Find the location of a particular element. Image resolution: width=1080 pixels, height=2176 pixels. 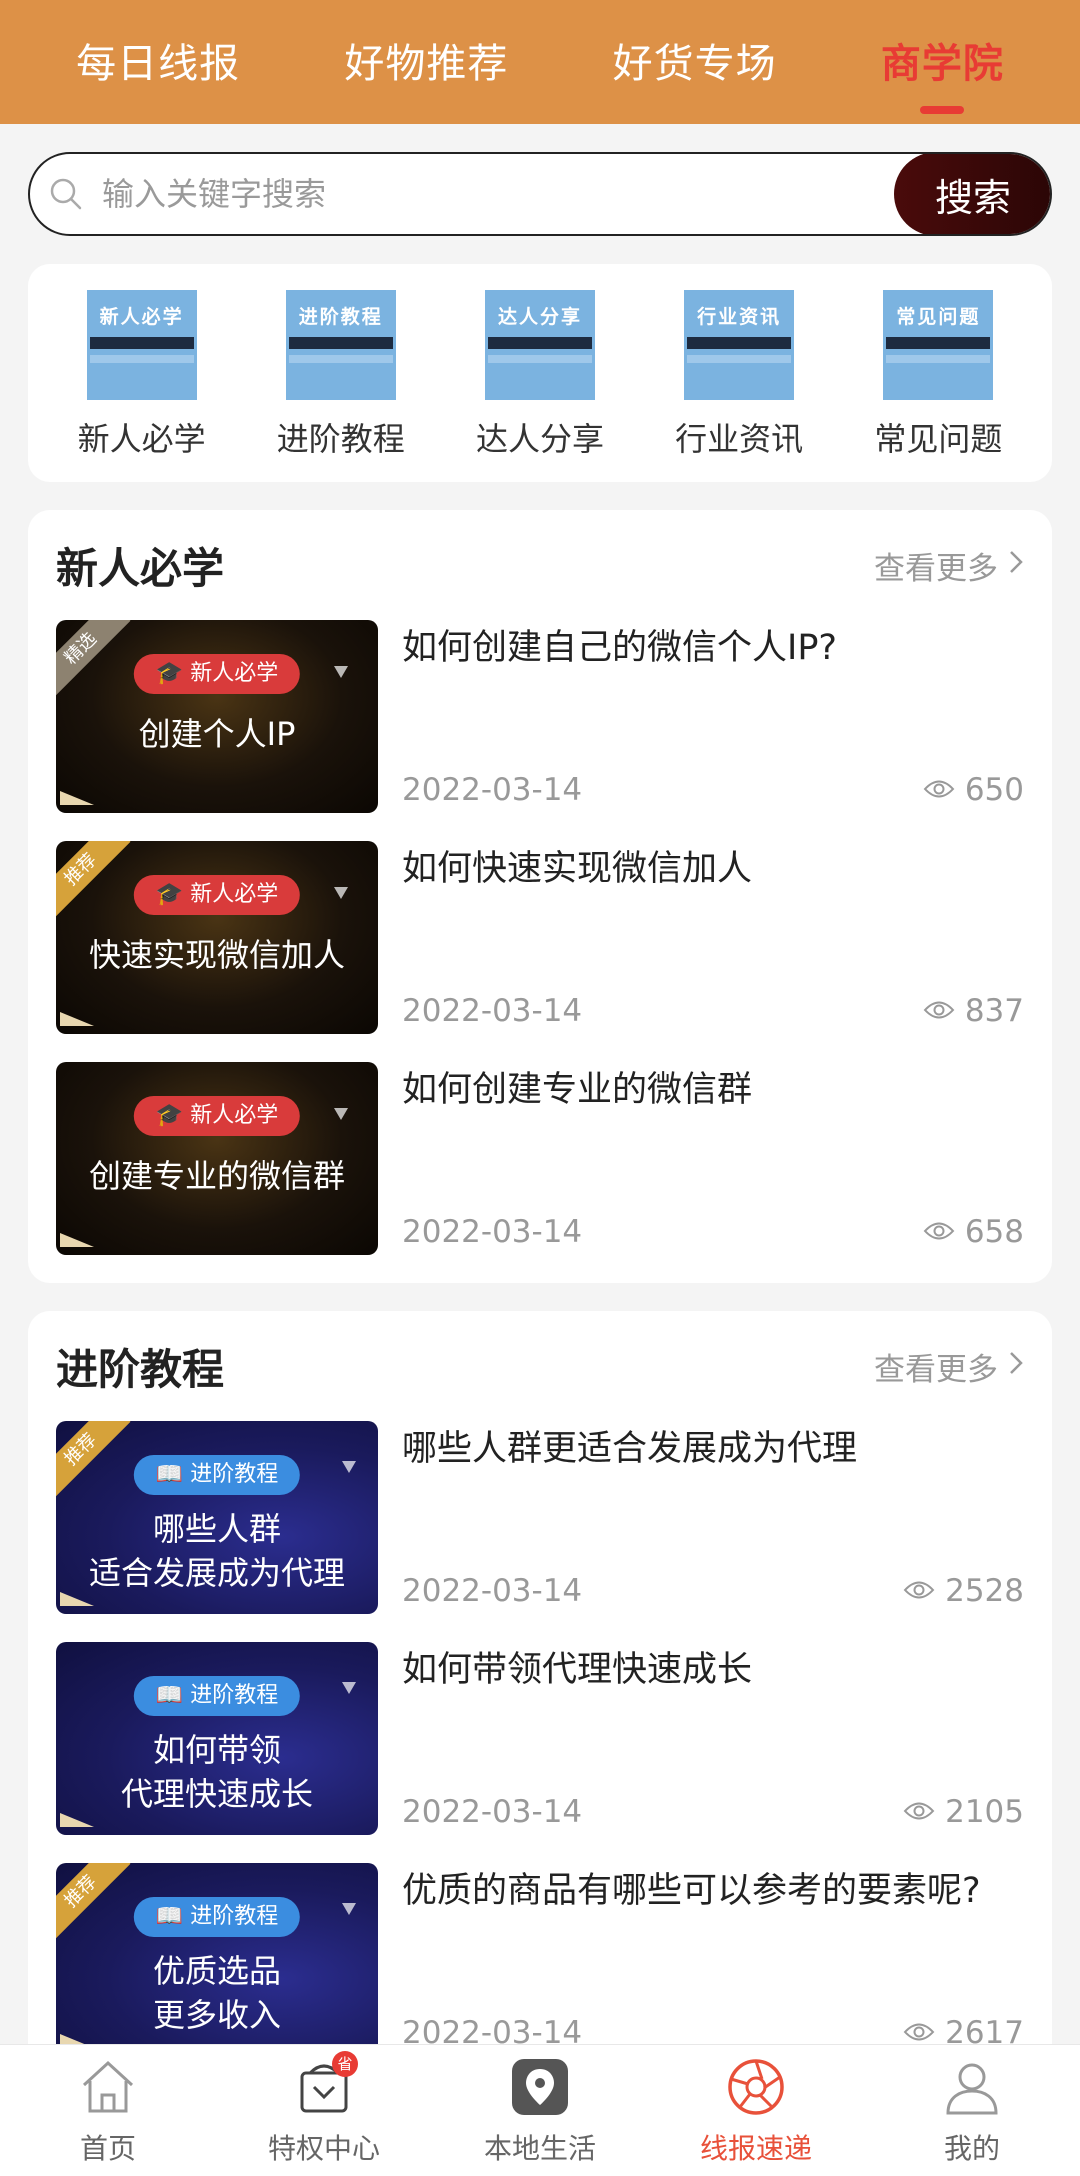

thumb-caption: 优质选品 更多收入 is located at coordinates (217, 1993).